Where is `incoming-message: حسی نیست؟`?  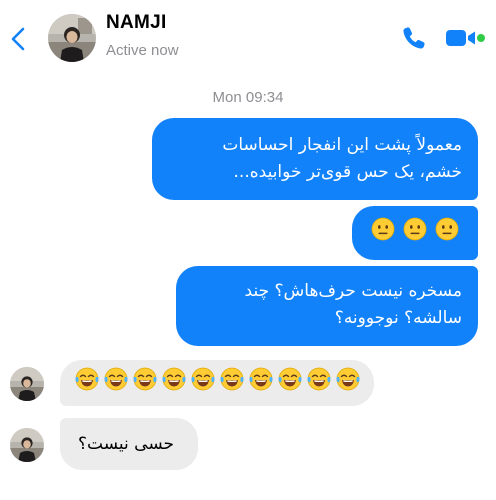
incoming-message: حسی نیست؟ is located at coordinates (129, 444).